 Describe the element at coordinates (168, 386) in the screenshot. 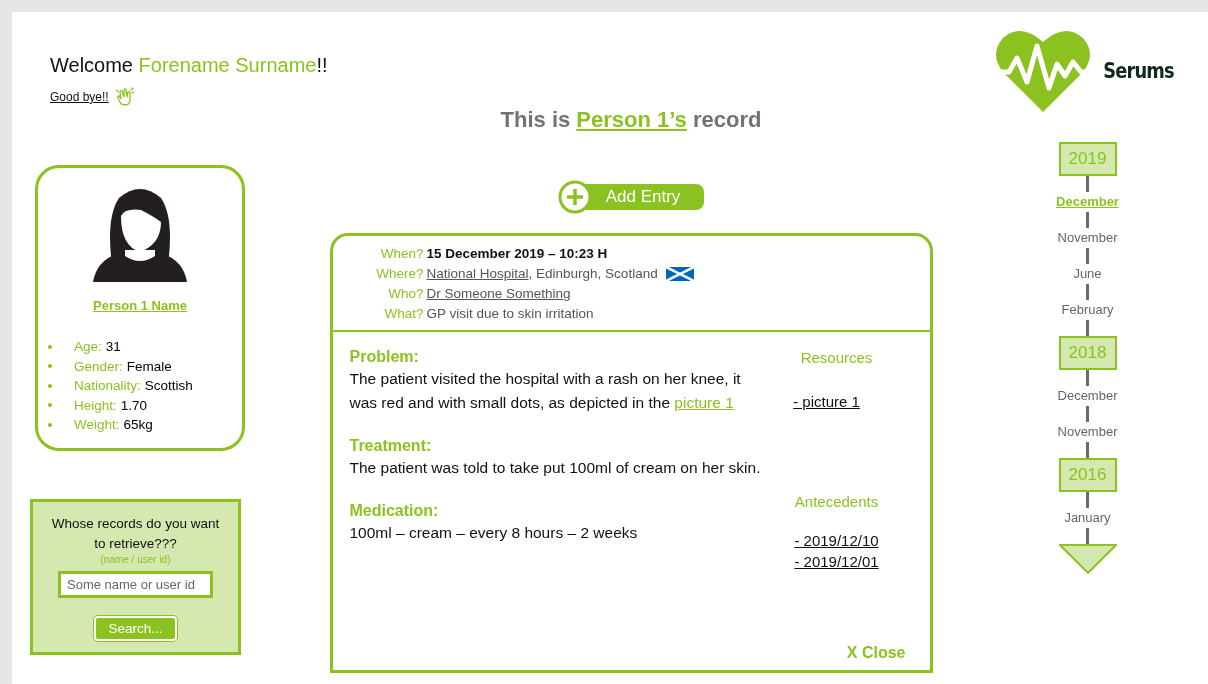

I see `attribute-value: Scottish` at that location.